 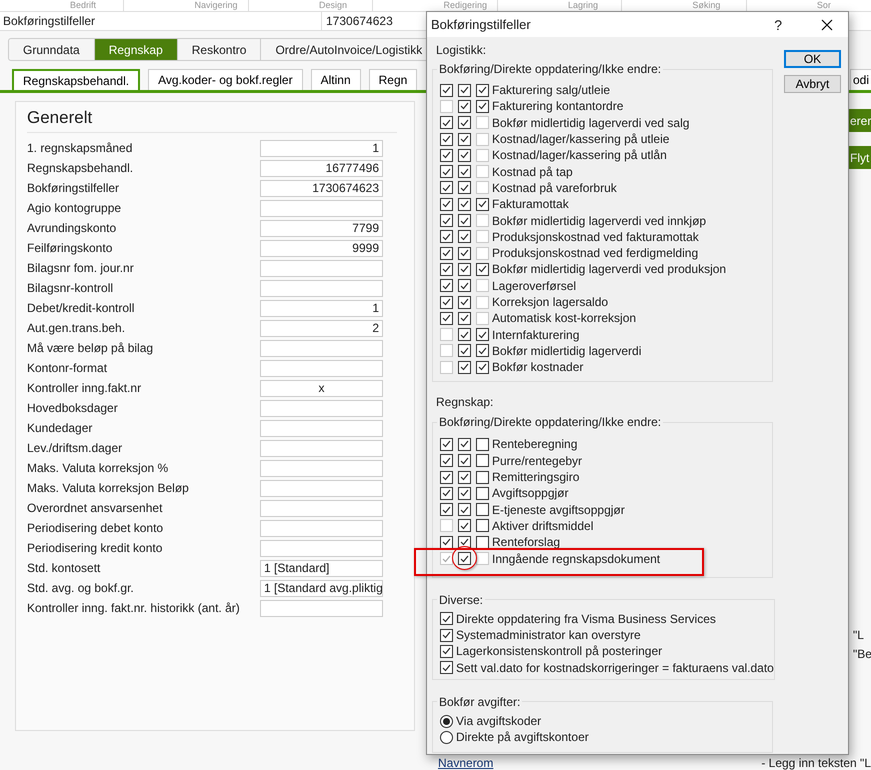 I want to click on input-field: 1 [Standard], so click(x=321, y=568).